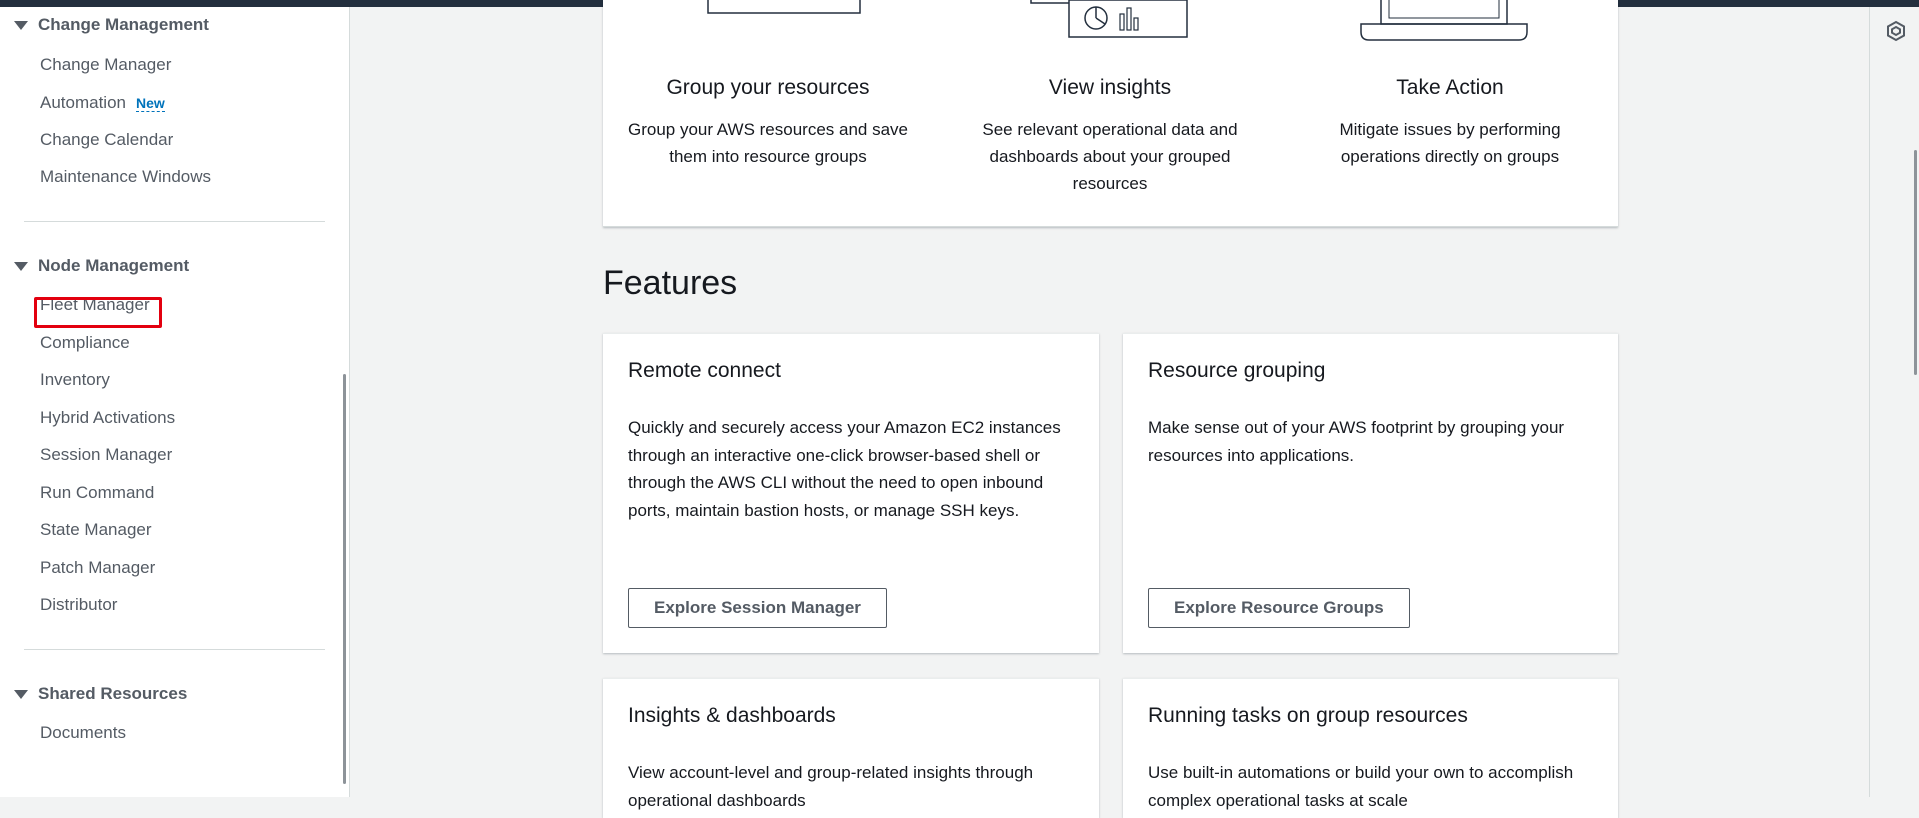 The height and width of the screenshot is (818, 1919). Describe the element at coordinates (83, 102) in the screenshot. I see `sidebar-item-label: Automation` at that location.